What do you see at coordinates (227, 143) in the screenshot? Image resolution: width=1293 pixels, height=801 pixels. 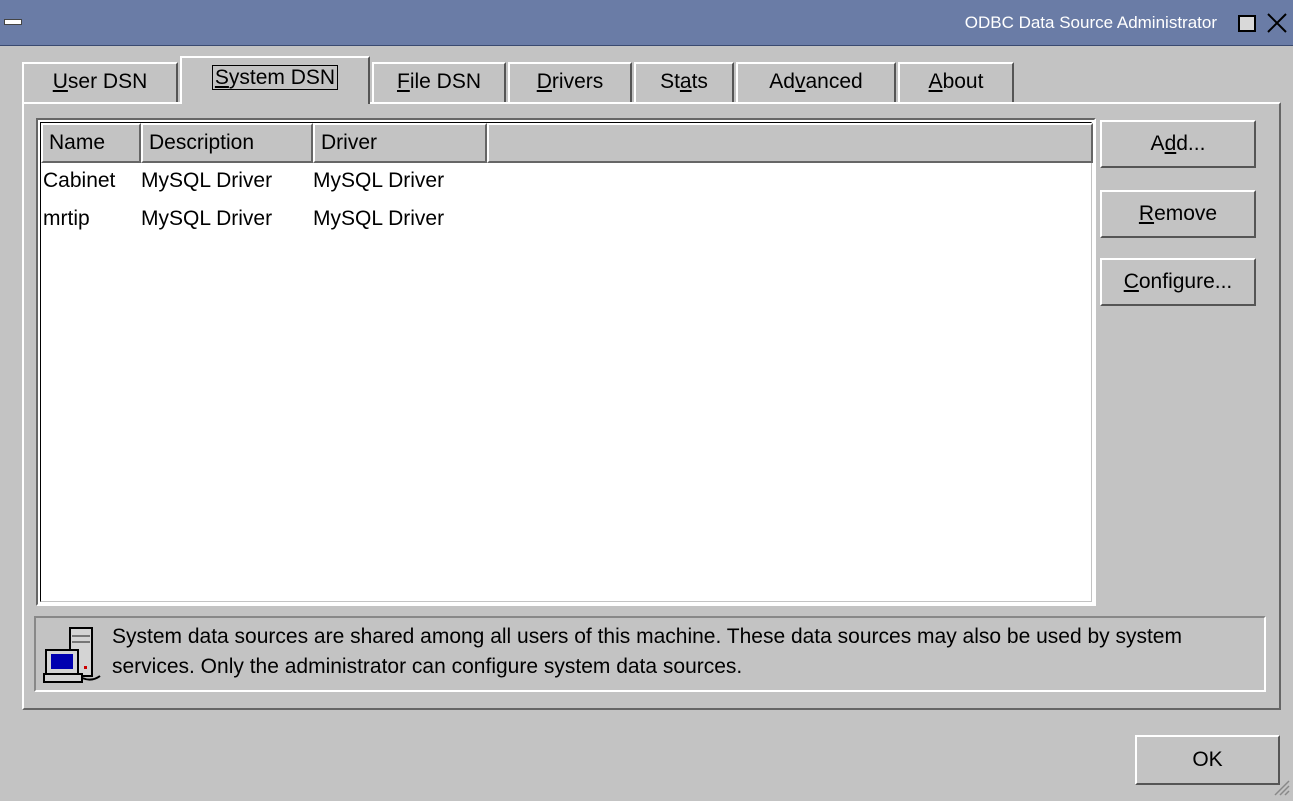 I see `column-header-description: Description` at bounding box center [227, 143].